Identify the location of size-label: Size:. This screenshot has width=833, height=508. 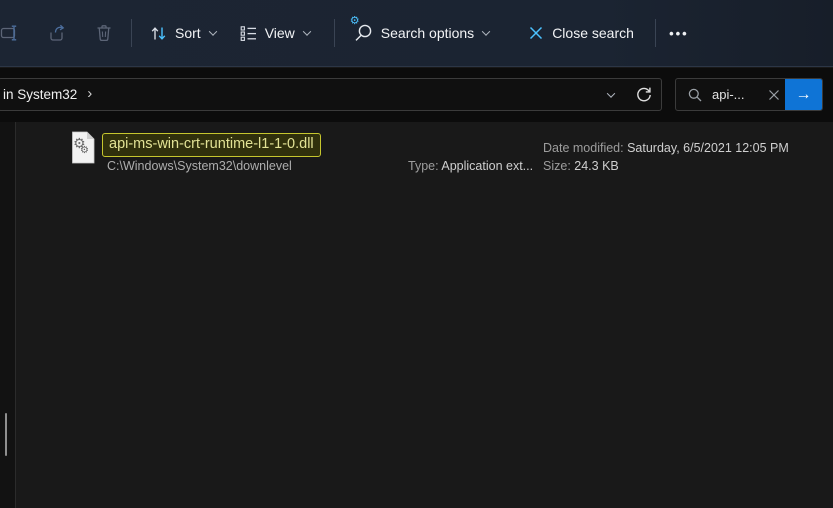
(557, 166).